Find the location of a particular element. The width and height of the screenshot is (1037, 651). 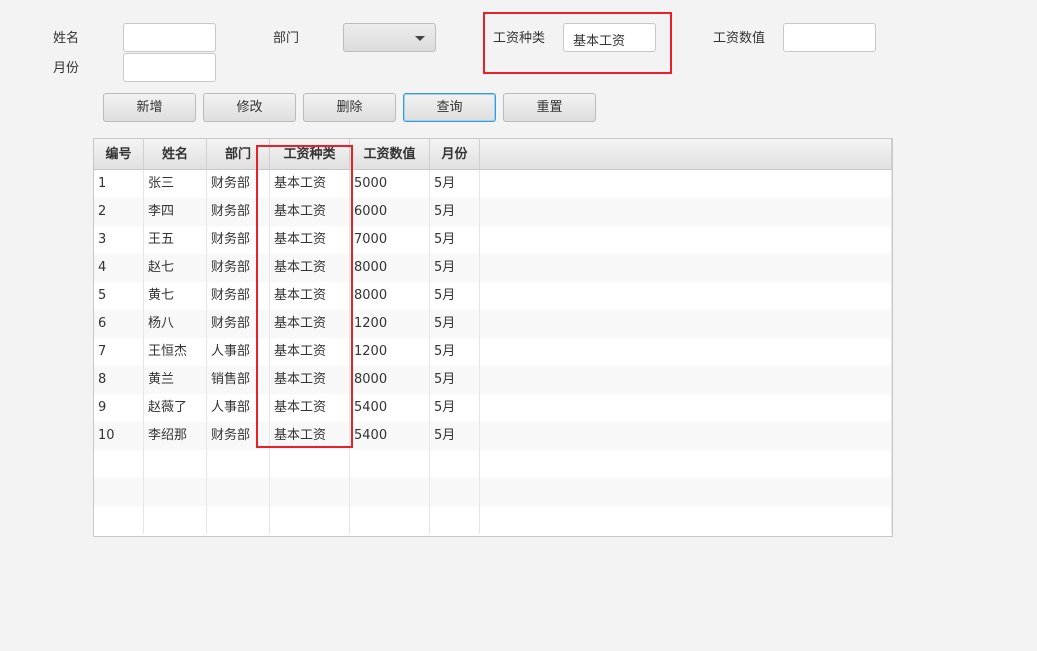

delete-button: 删除 is located at coordinates (349, 107).